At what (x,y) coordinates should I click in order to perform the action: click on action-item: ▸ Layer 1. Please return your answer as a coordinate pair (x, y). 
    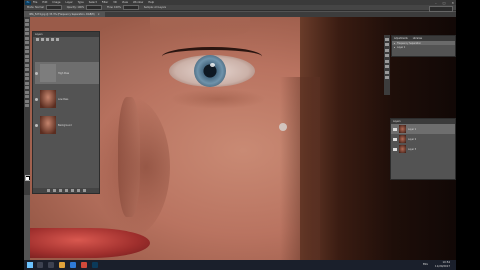
    Looking at the image, I should click on (423, 47).